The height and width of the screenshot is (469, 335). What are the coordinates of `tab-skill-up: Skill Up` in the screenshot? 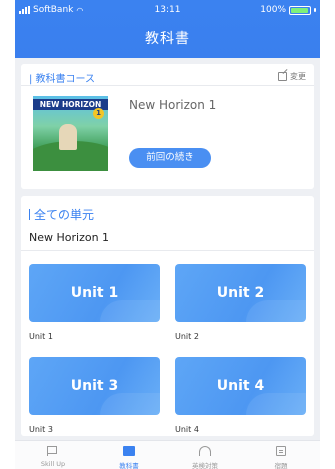 It's located at (53, 455).